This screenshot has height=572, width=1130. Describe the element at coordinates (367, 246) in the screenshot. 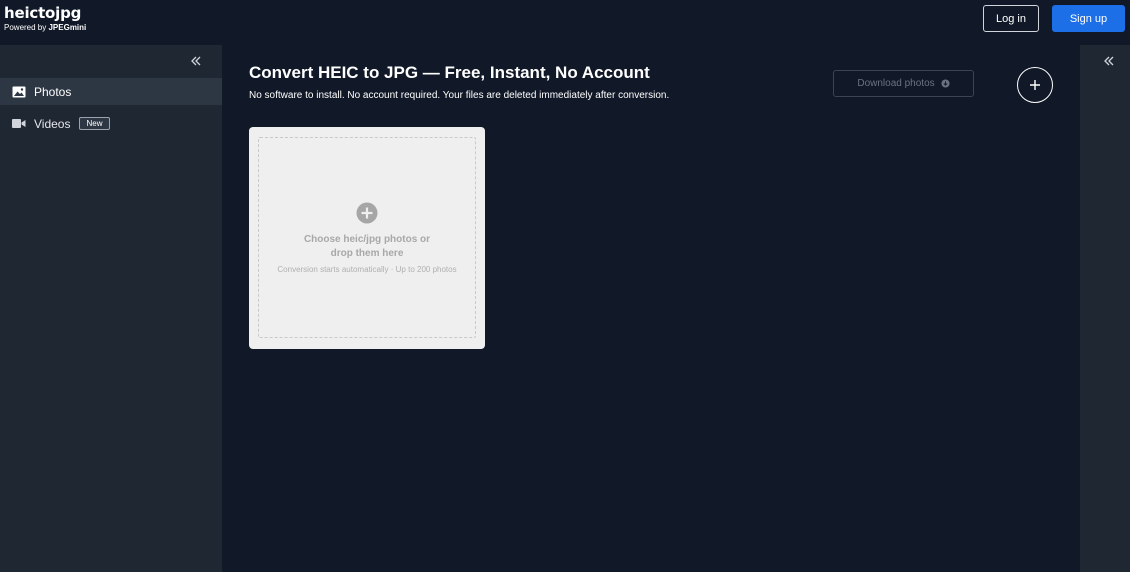

I see `dropzone-title: Choose heic/jpg photos or drop them here` at that location.